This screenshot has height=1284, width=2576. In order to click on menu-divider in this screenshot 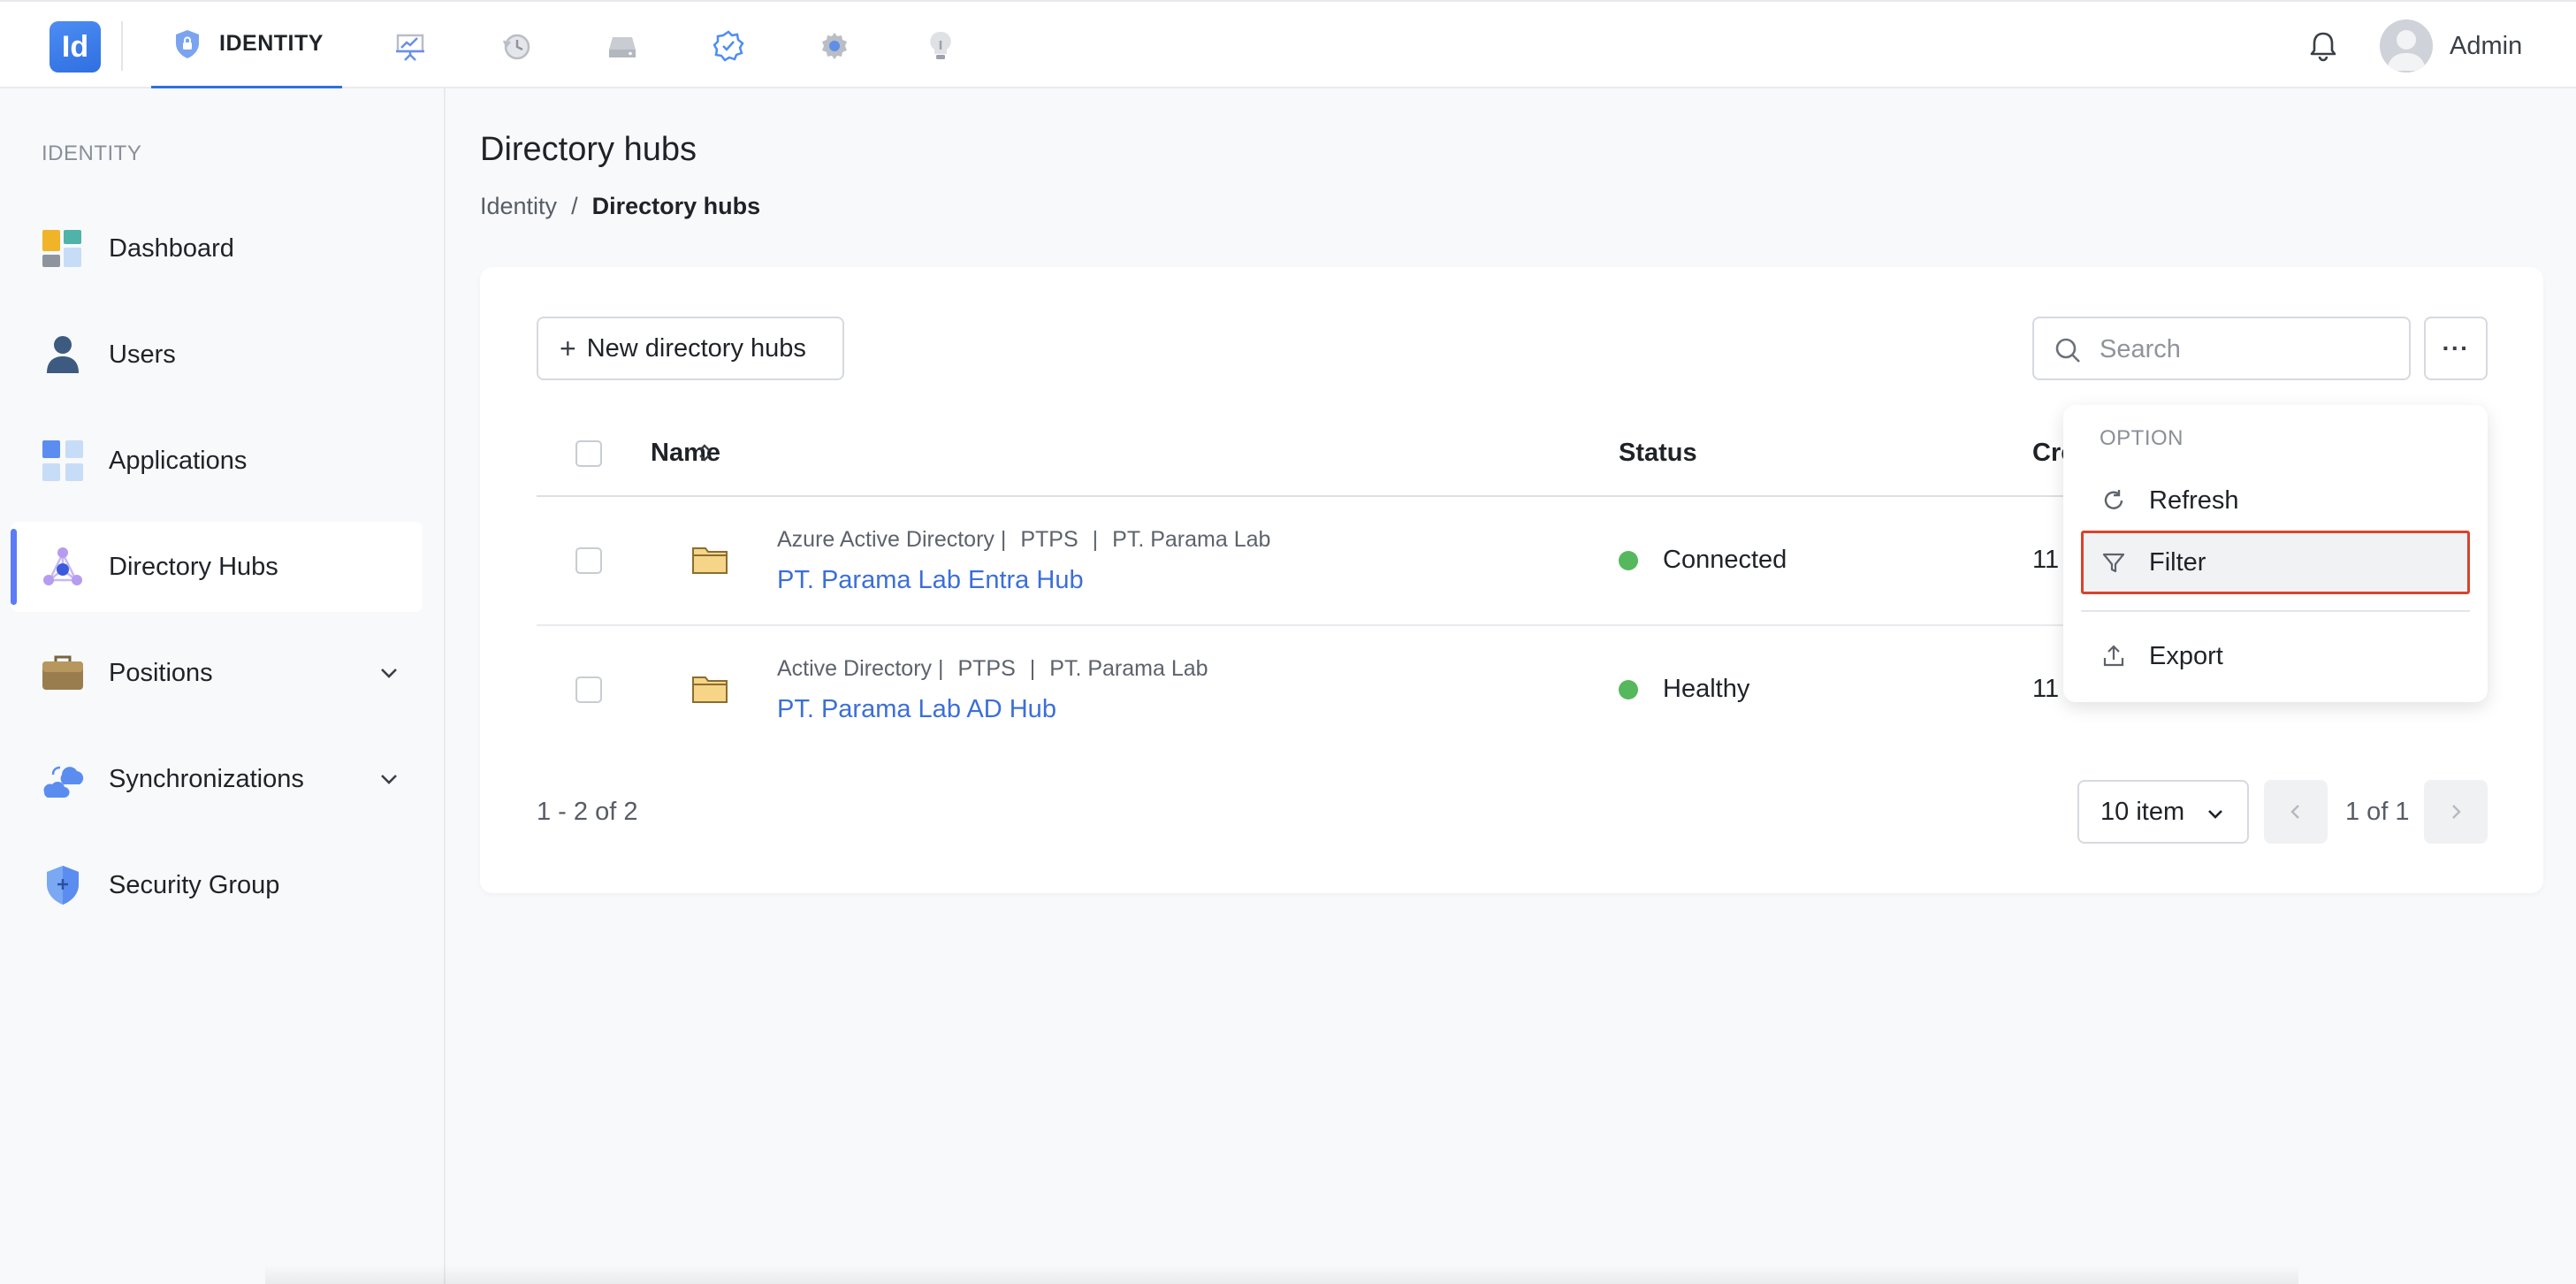, I will do `click(2275, 611)`.